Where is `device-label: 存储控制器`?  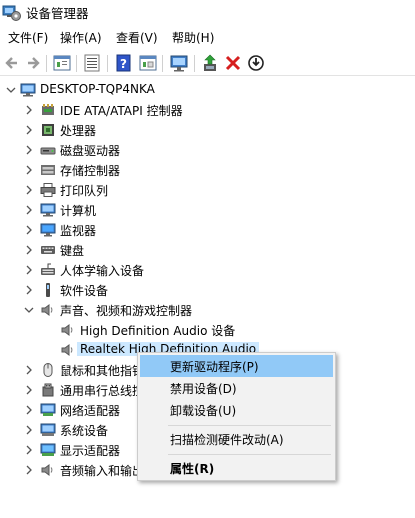 device-label: 存储控制器 is located at coordinates (90, 171).